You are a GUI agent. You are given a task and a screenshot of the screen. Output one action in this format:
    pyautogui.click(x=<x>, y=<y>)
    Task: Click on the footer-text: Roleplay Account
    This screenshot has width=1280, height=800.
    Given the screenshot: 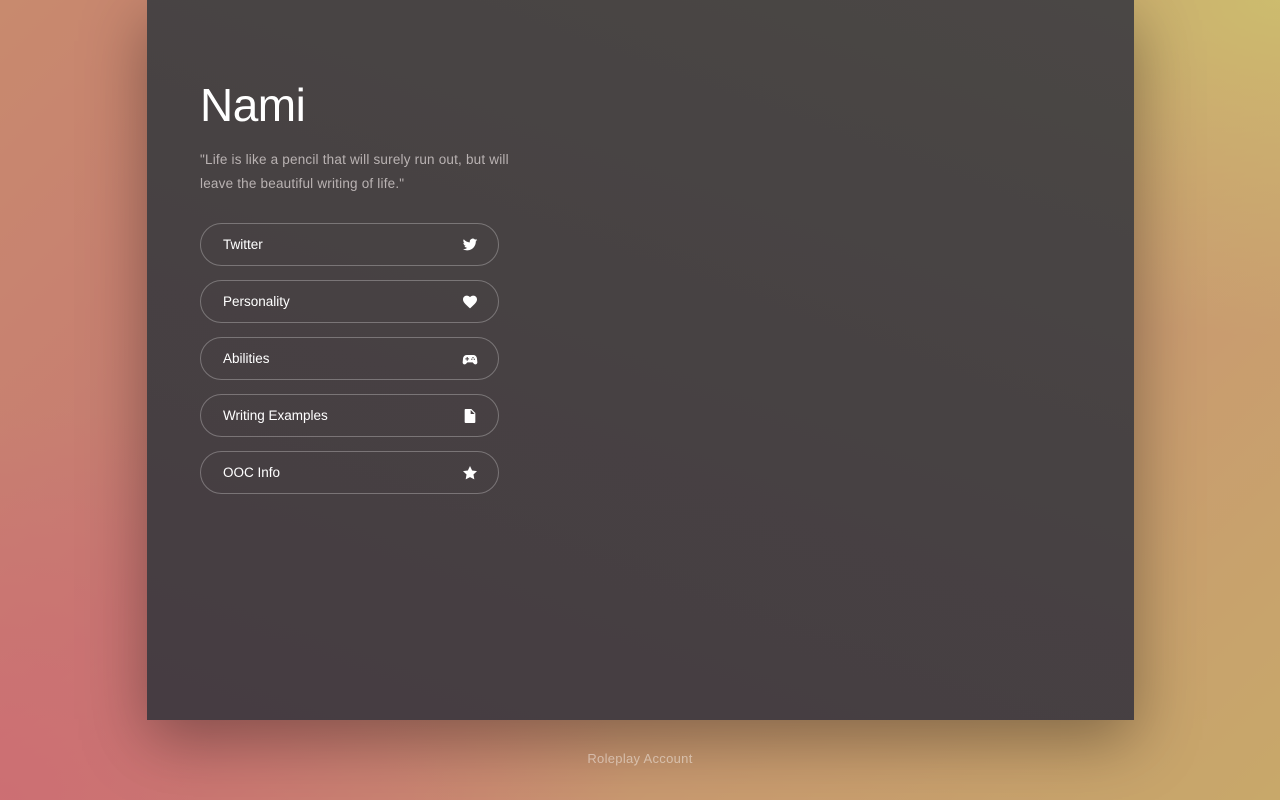 What is the action you would take?
    pyautogui.click(x=640, y=758)
    